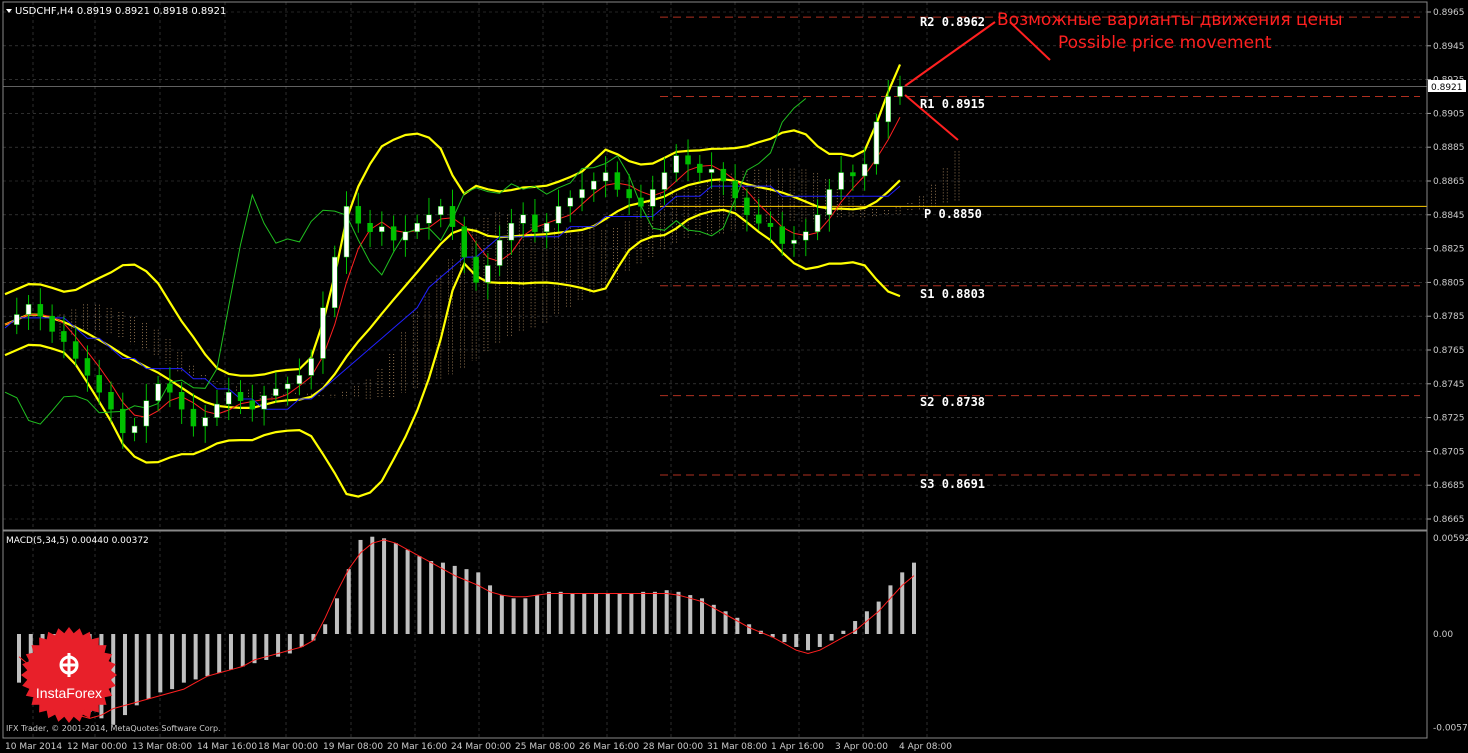  I want to click on price-tick: 0.8685, so click(1449, 486).